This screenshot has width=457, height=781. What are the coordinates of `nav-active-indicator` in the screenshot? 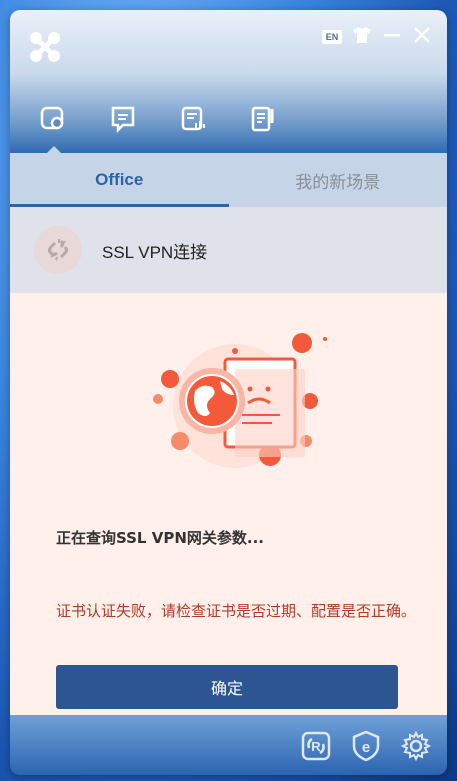 It's located at (54, 149).